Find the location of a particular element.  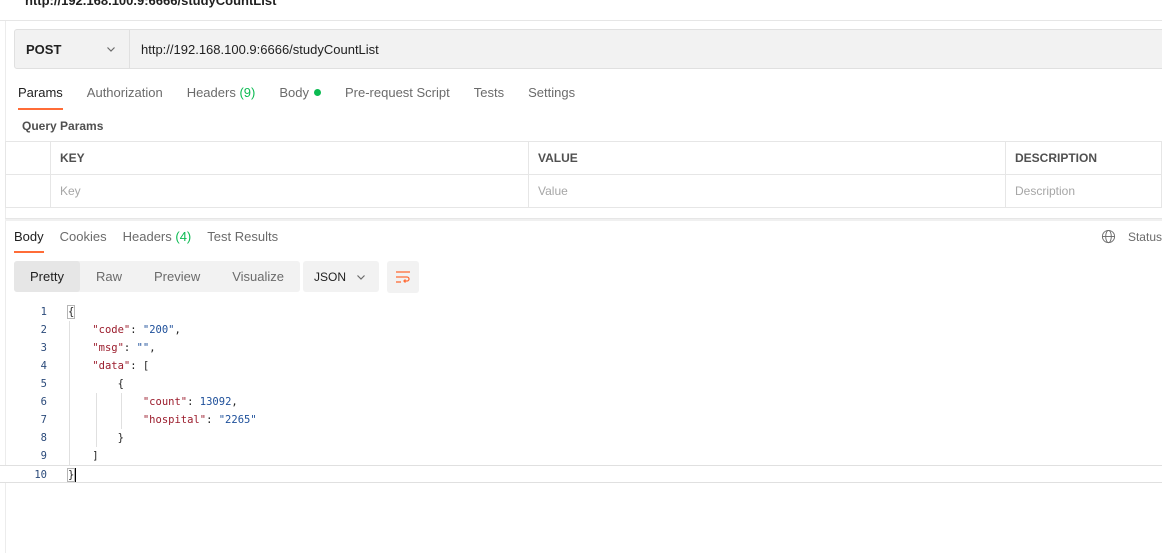

code-line: 9 ] is located at coordinates (581, 456).